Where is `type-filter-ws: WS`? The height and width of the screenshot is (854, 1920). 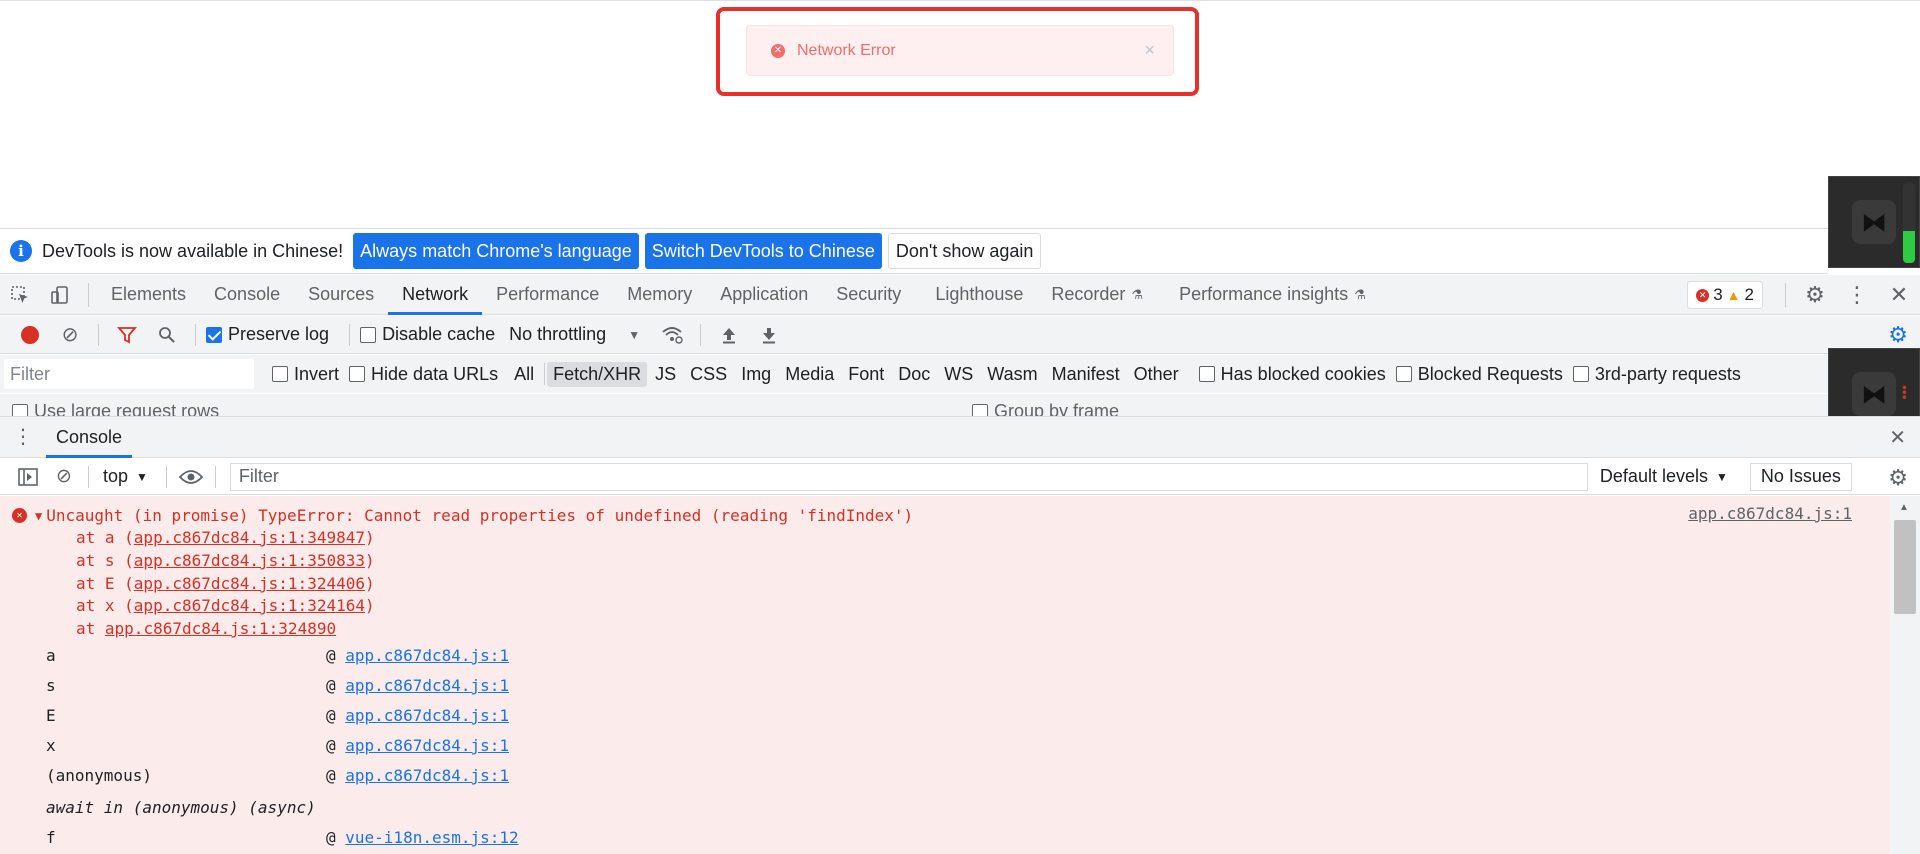 type-filter-ws: WS is located at coordinates (958, 374).